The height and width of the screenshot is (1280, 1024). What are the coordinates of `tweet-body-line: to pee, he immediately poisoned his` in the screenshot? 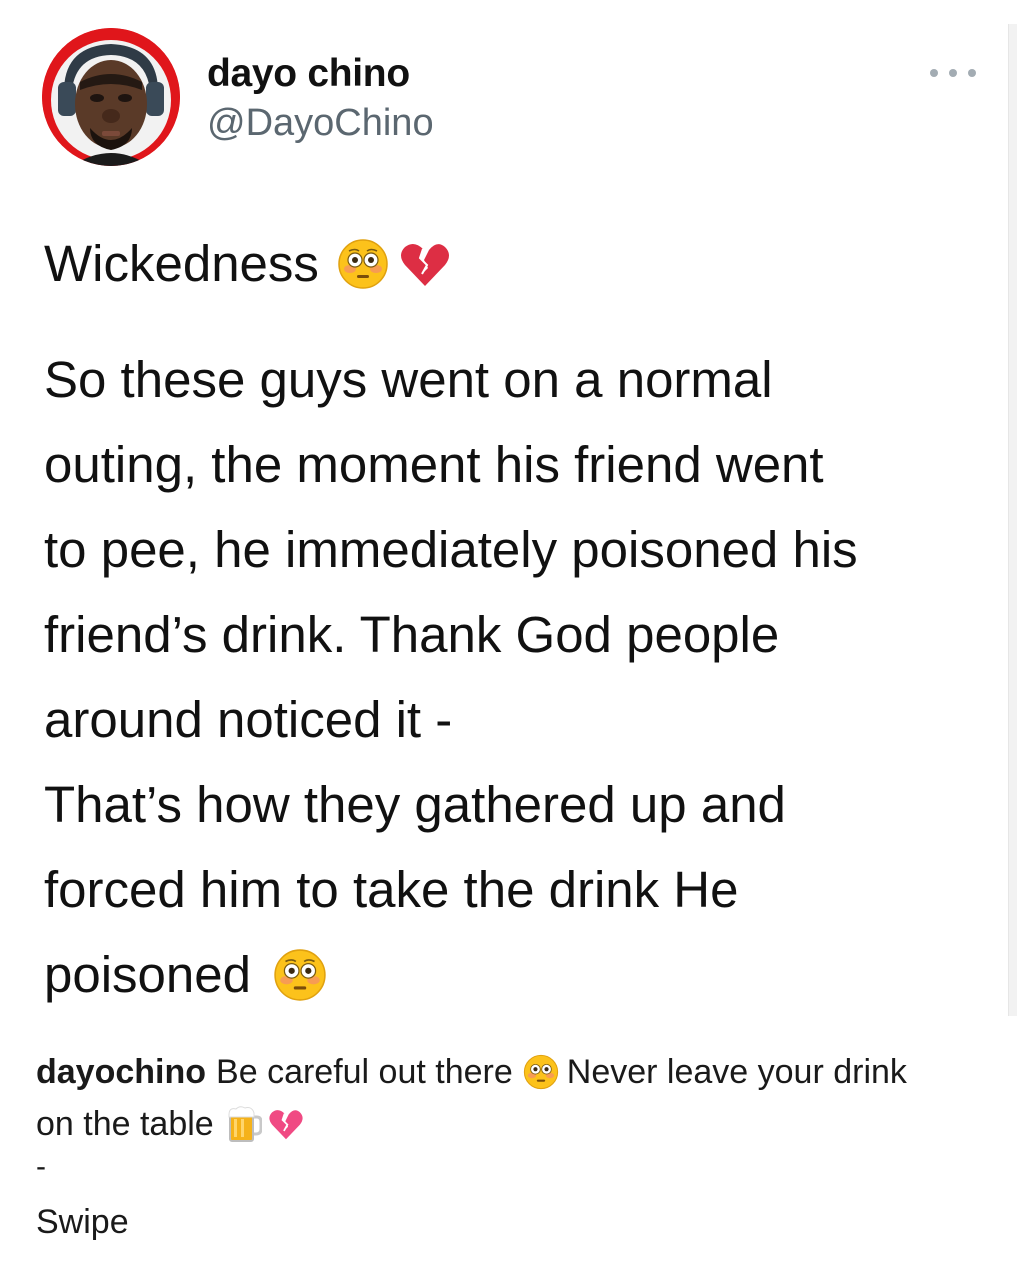 It's located at (451, 549).